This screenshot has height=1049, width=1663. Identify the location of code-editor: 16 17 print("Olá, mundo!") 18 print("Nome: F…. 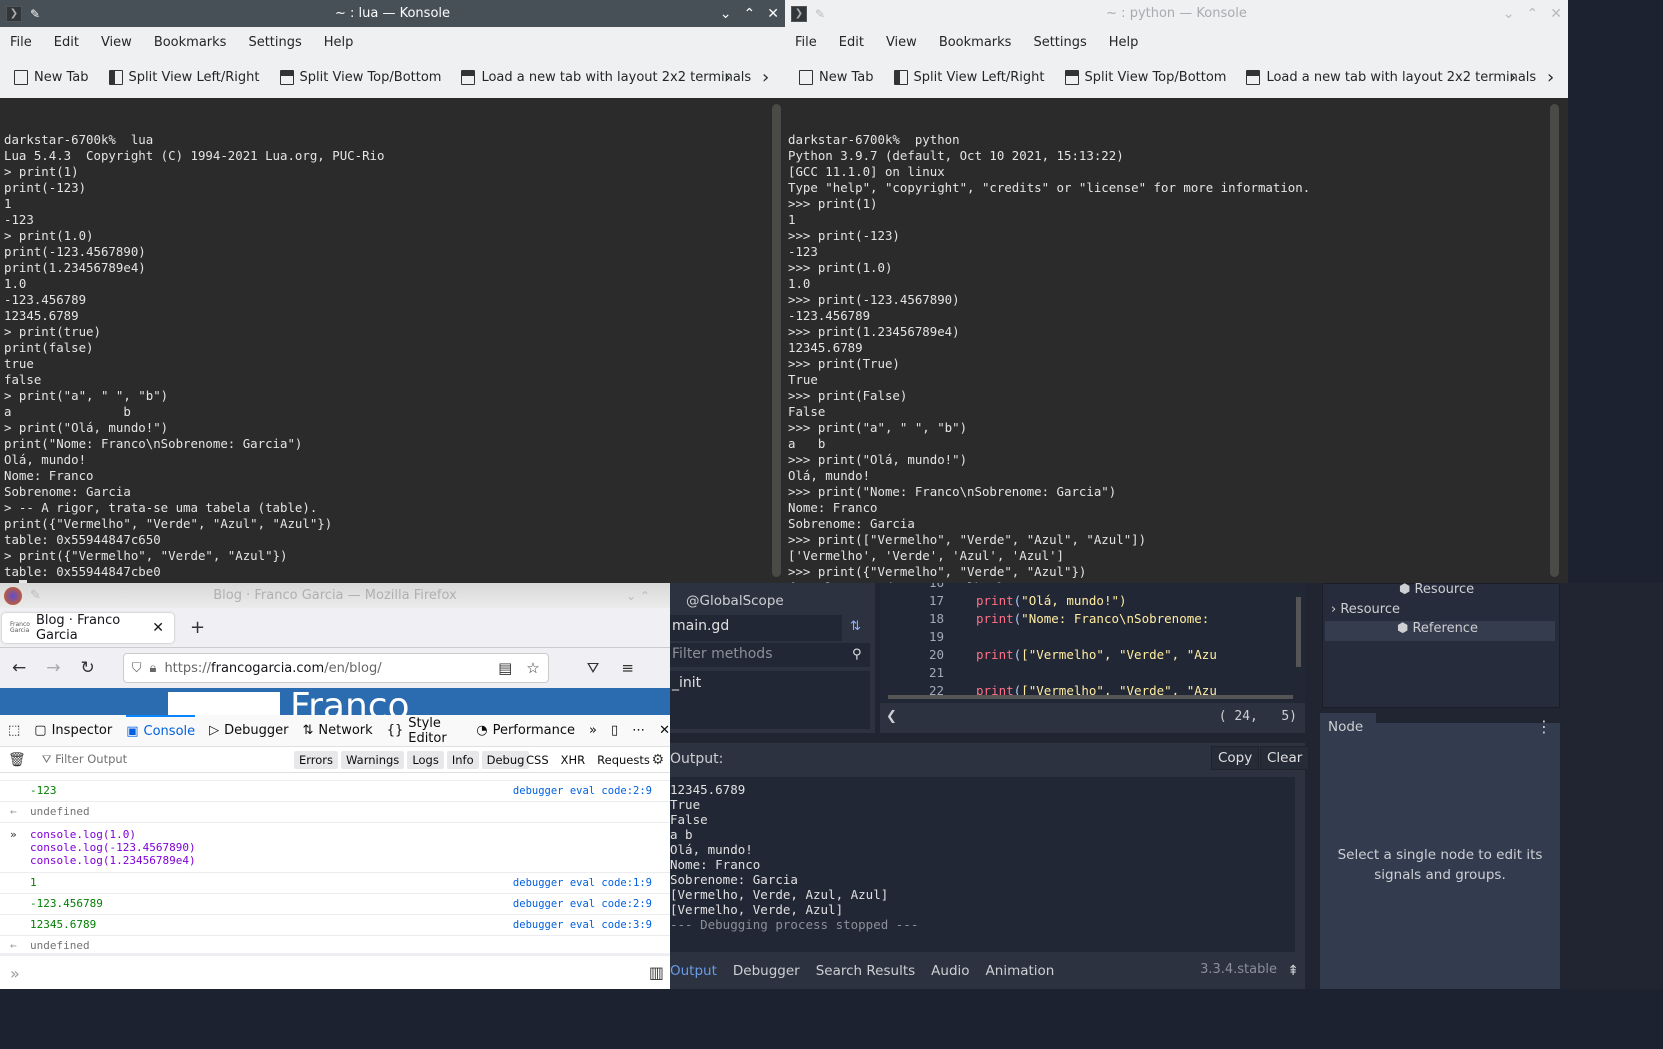
(1092, 643).